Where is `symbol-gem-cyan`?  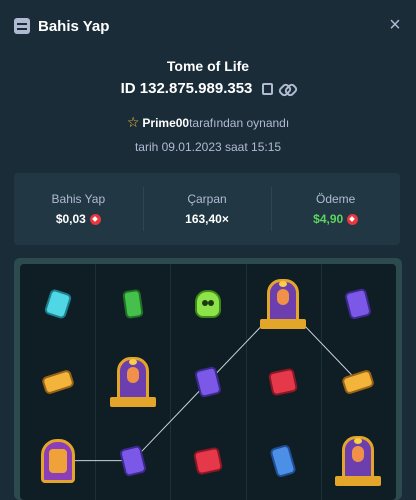
symbol-gem-cyan is located at coordinates (57, 303).